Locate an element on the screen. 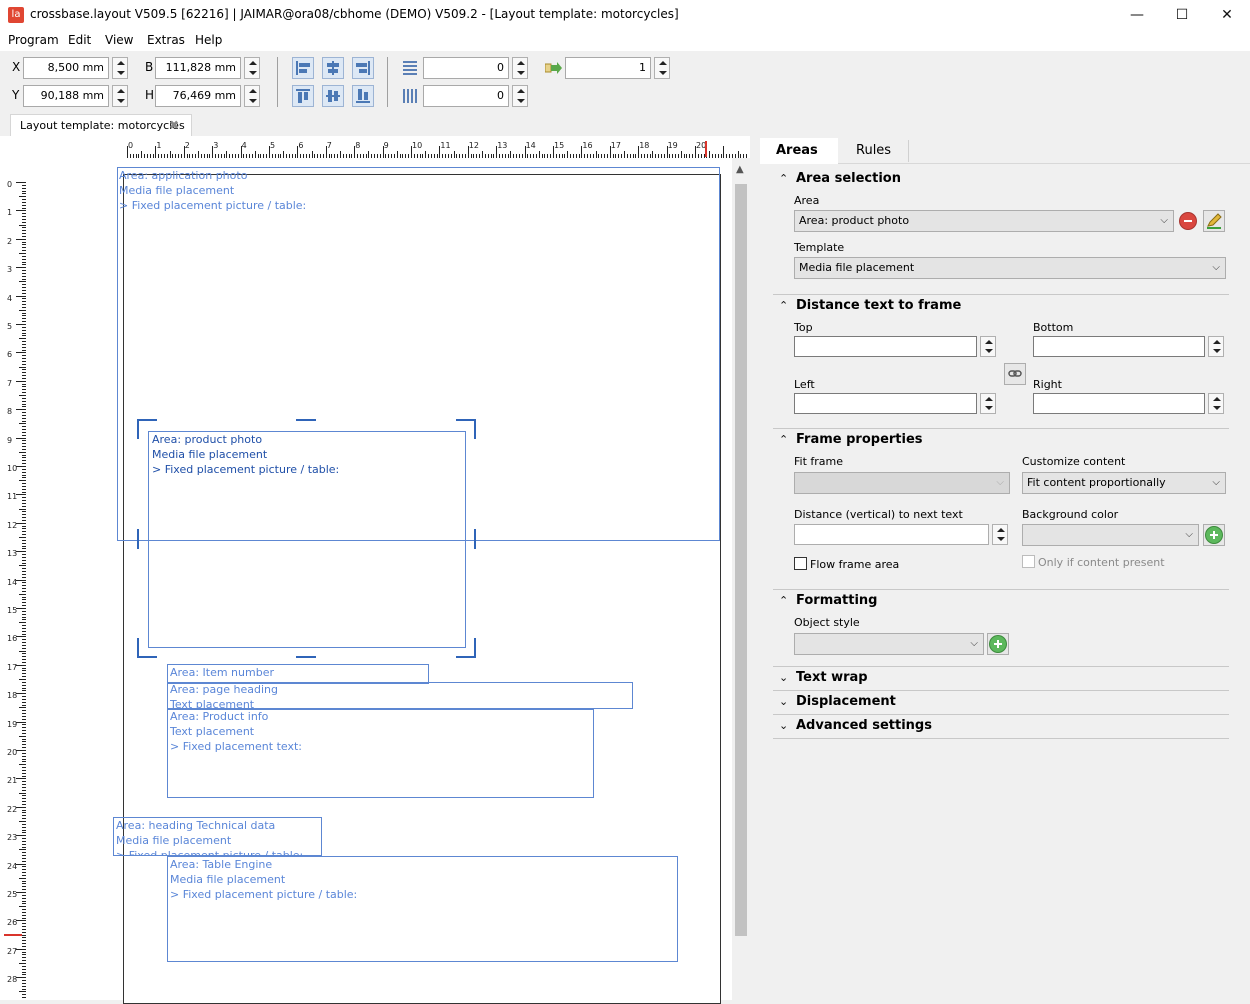 The width and height of the screenshot is (1250, 1004). bottom-input is located at coordinates (1119, 346).